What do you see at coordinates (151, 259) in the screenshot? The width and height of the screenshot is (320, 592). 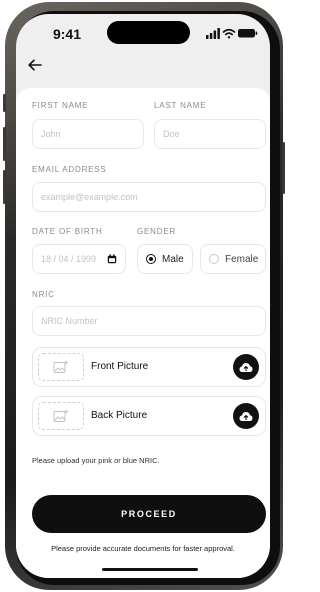 I see `radio-checked-icon` at bounding box center [151, 259].